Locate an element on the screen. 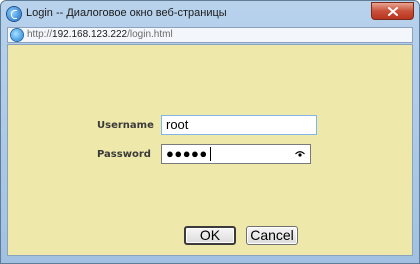 The width and height of the screenshot is (420, 264). address-url: http://192.168.123.222/login.html is located at coordinates (100, 34).